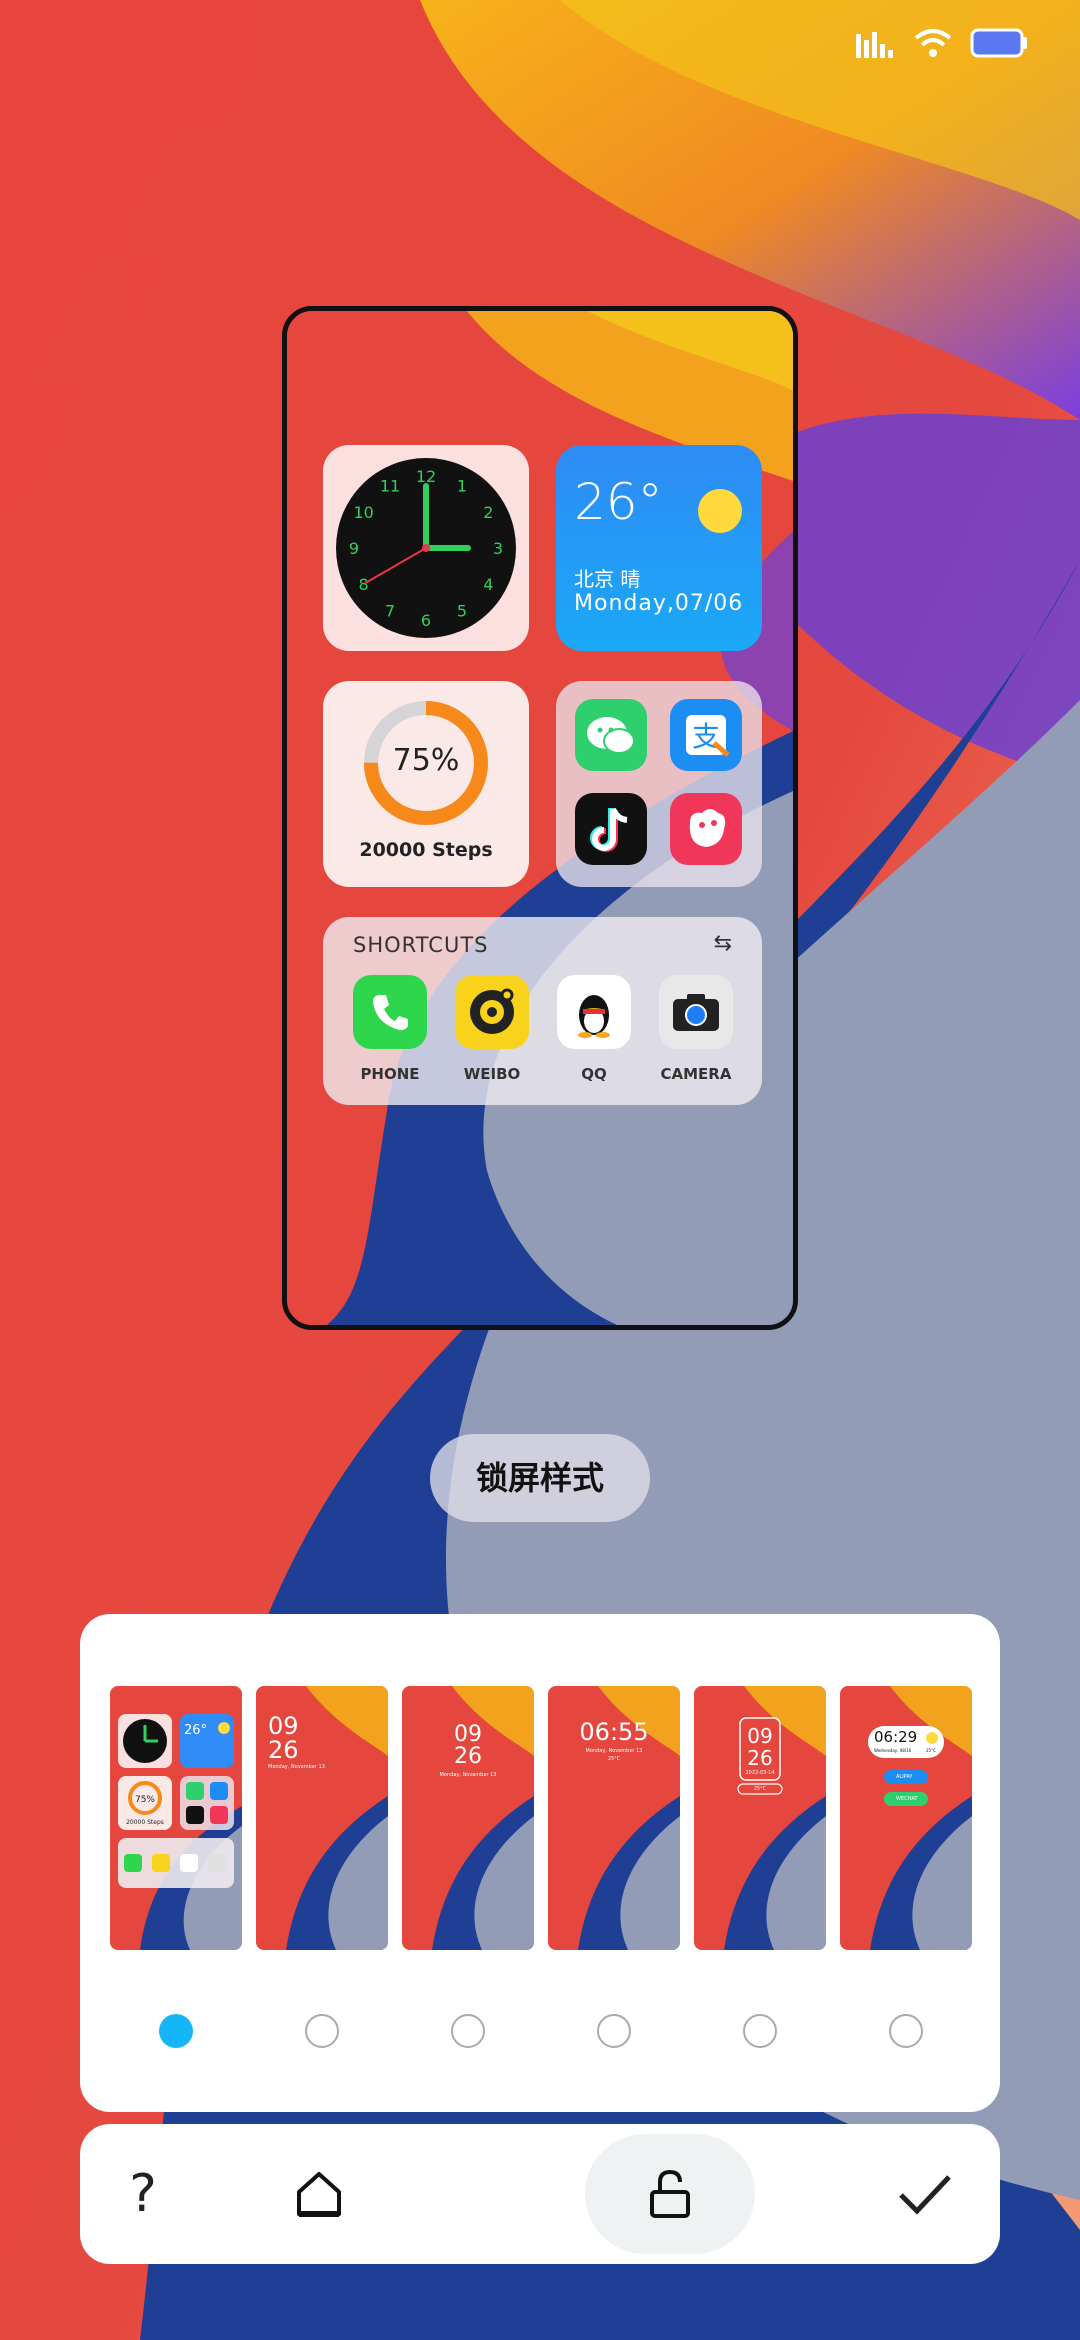 The image size is (1080, 2340). I want to click on clock-numeral-7: 7, so click(390, 610).